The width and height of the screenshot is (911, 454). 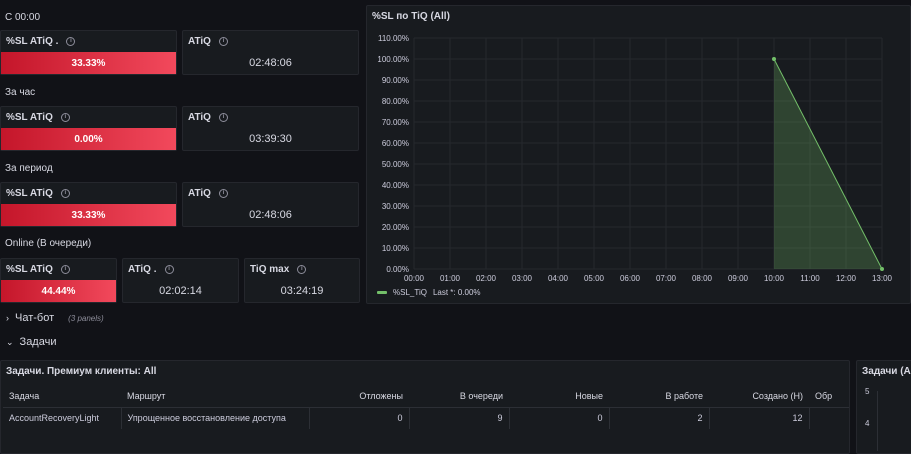 What do you see at coordinates (594, 278) in the screenshot?
I see `x-tick-label: 05:00` at bounding box center [594, 278].